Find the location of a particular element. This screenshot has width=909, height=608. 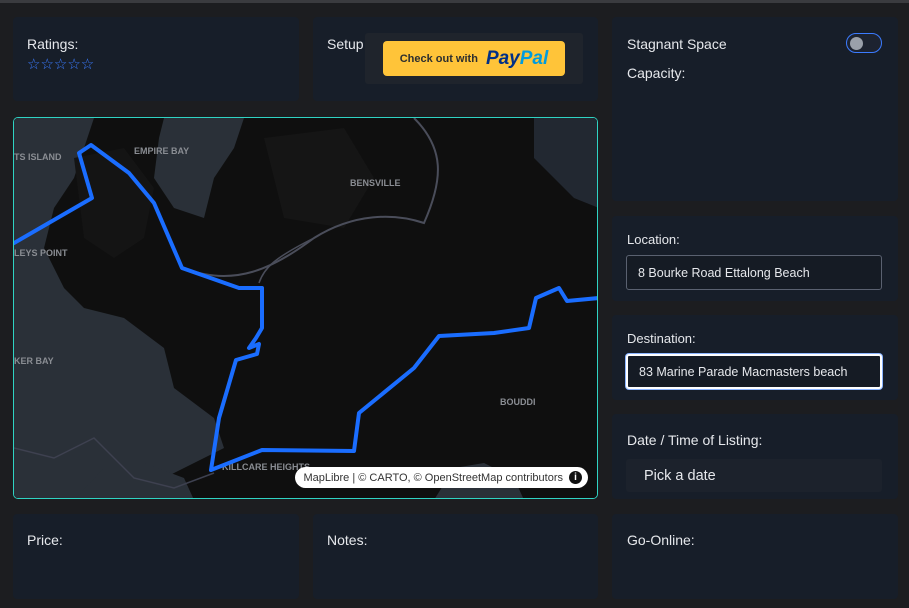

destination-card: Destination: is located at coordinates (755, 357).